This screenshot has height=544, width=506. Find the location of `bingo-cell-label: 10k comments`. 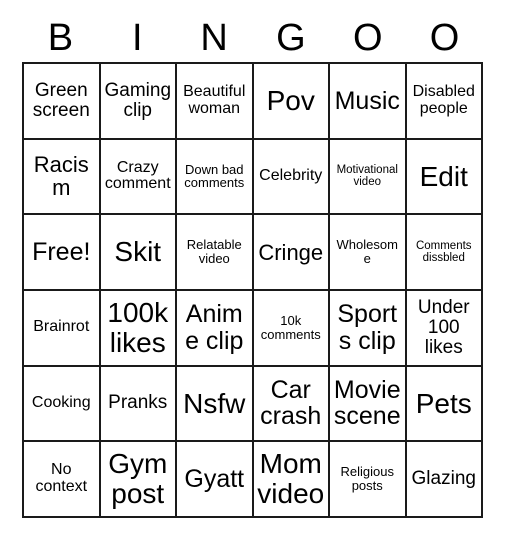

bingo-cell-label: 10k comments is located at coordinates (290, 327).